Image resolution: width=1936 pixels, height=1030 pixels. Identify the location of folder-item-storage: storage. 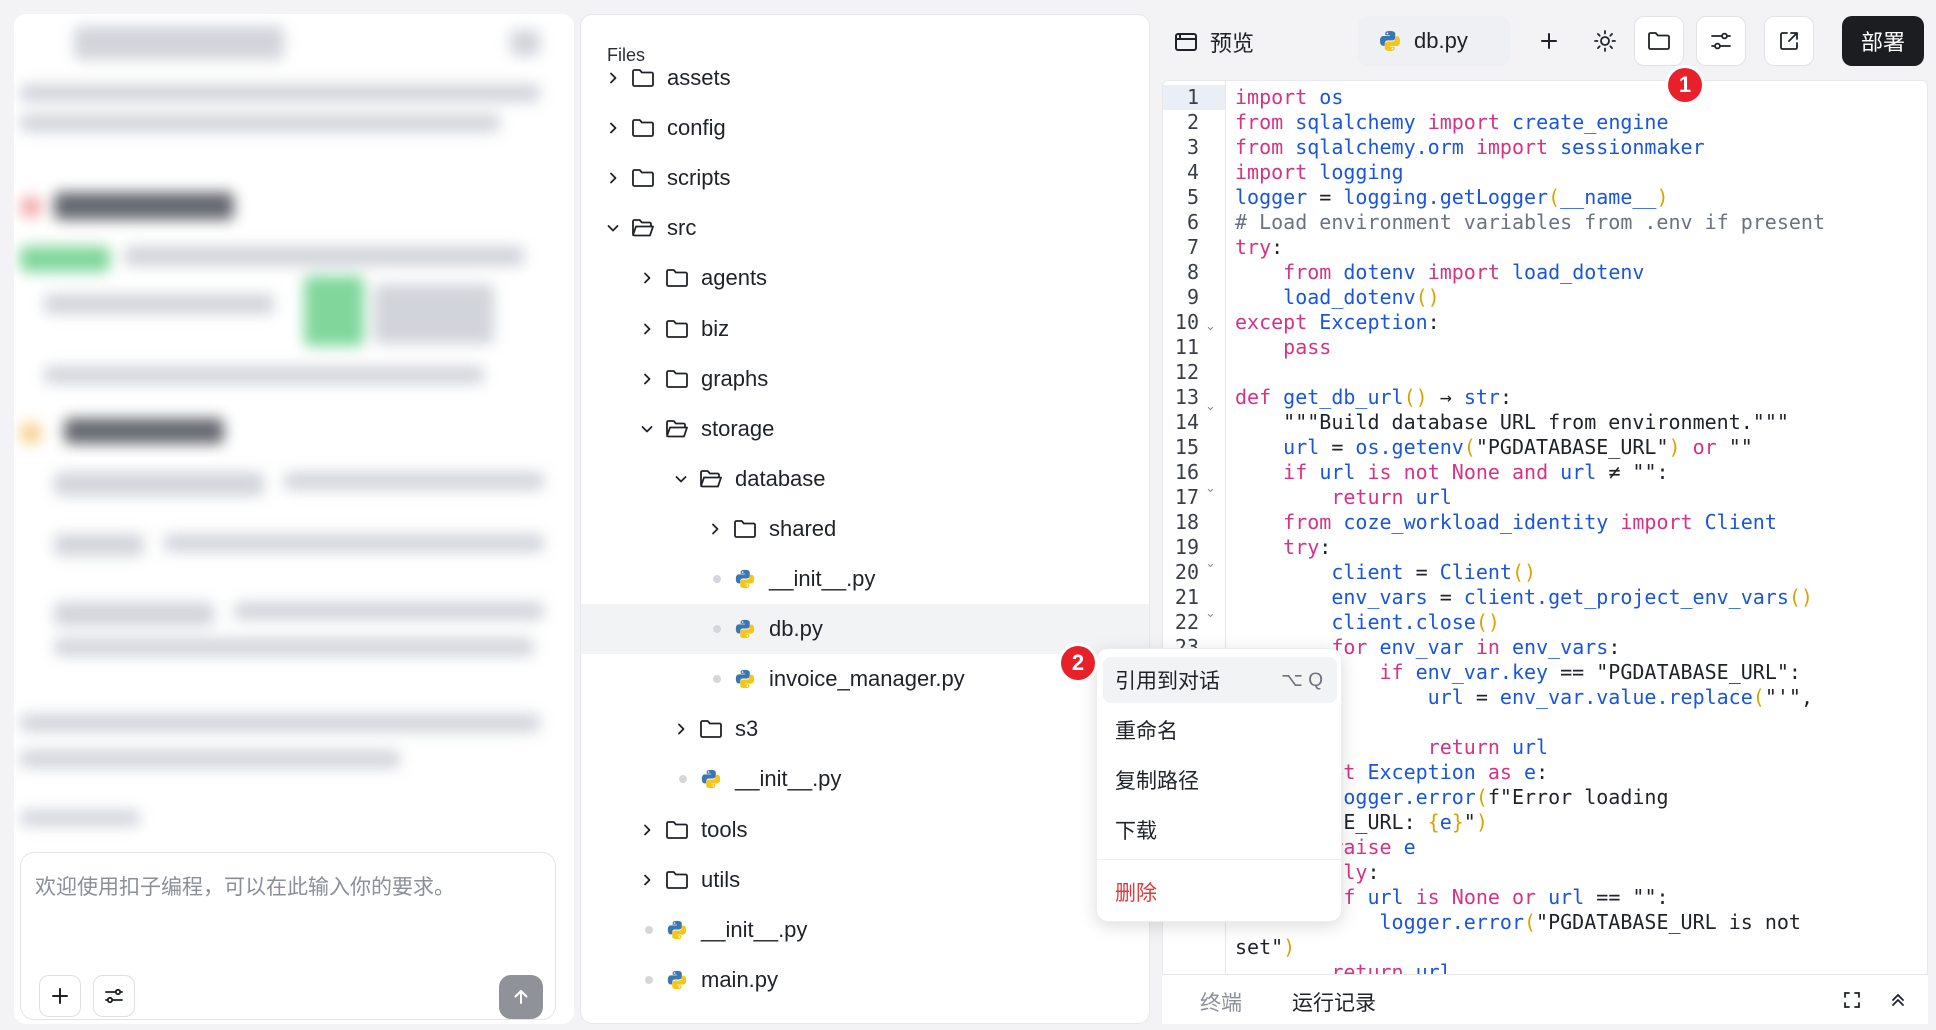
(865, 429).